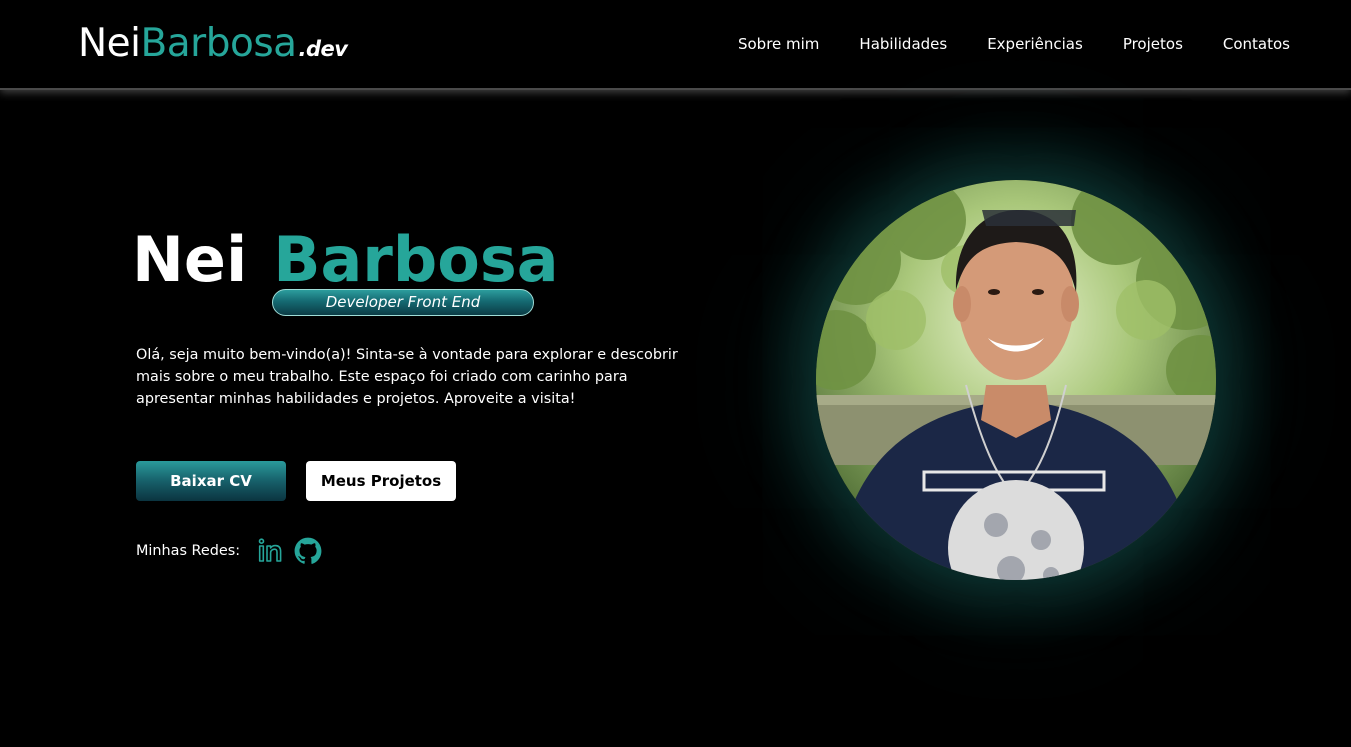  I want to click on logo-ext: .dev, so click(323, 49).